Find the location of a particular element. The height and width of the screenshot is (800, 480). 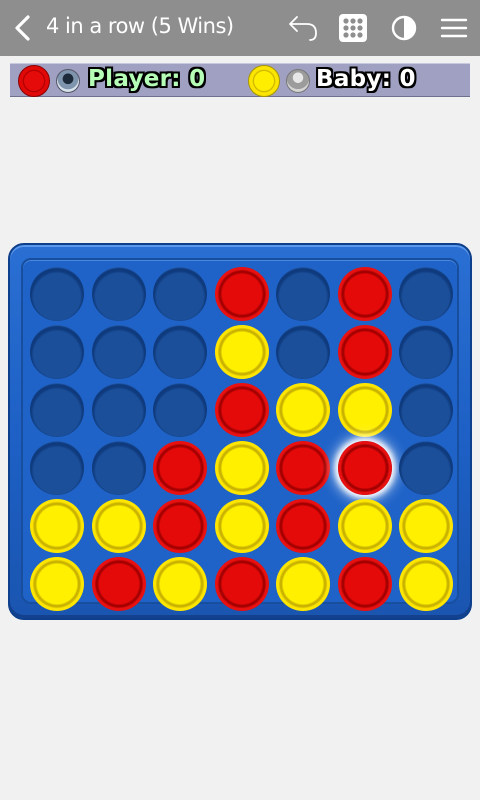

contrast-button is located at coordinates (404, 28).